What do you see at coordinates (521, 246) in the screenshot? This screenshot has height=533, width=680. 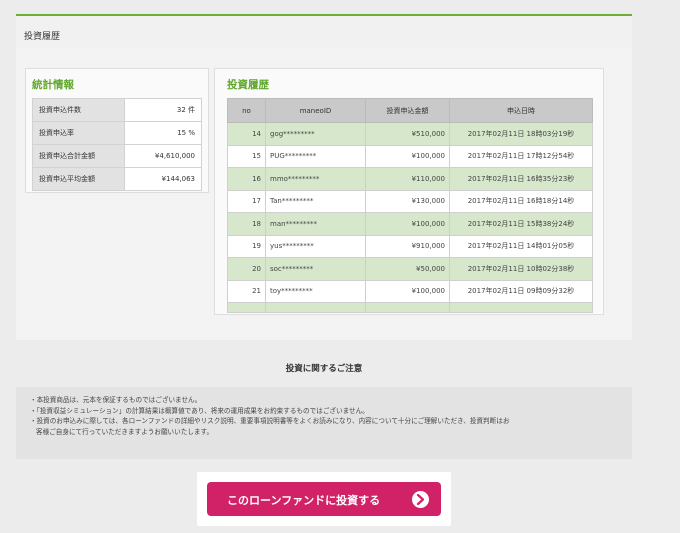 I see `cell-date: 2017年02月11日 14時01分05秒` at bounding box center [521, 246].